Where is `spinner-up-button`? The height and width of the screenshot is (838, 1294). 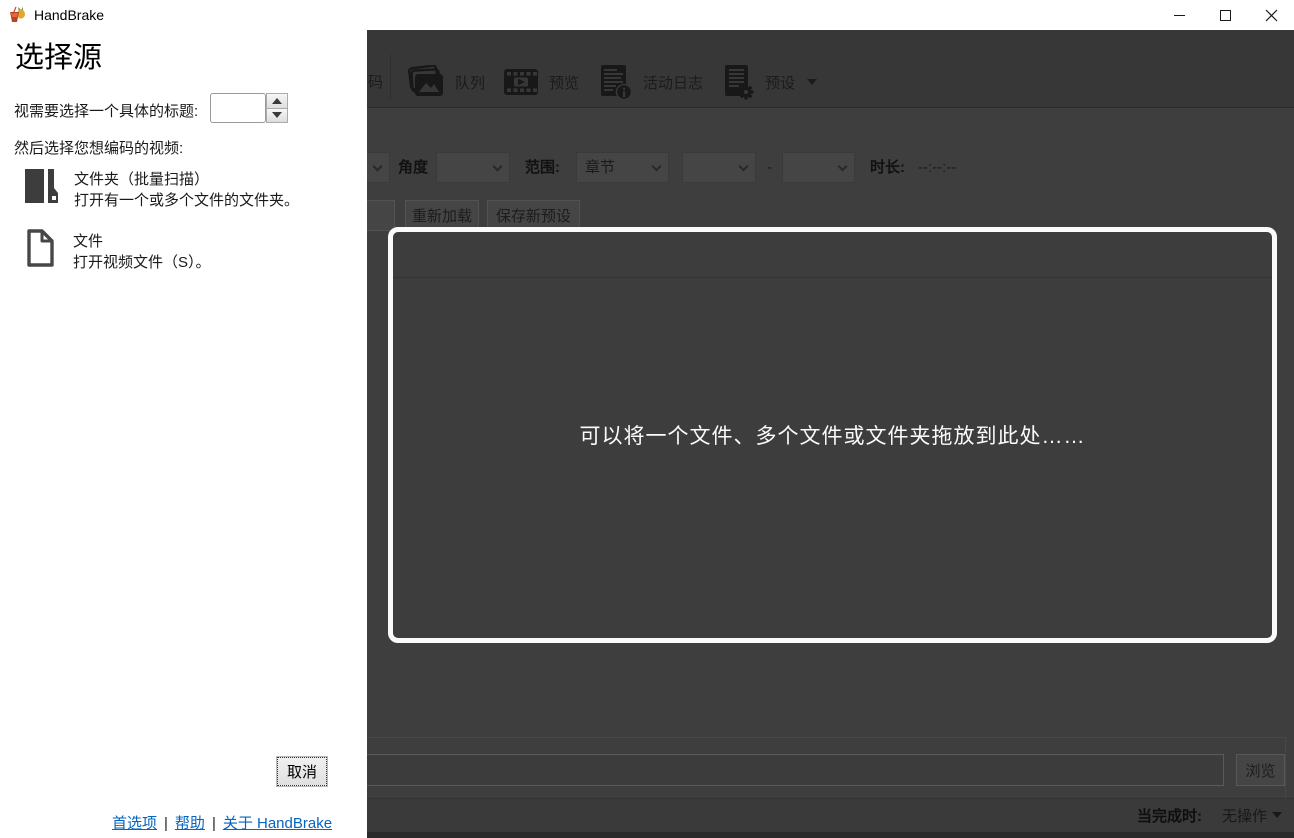
spinner-up-button is located at coordinates (277, 101).